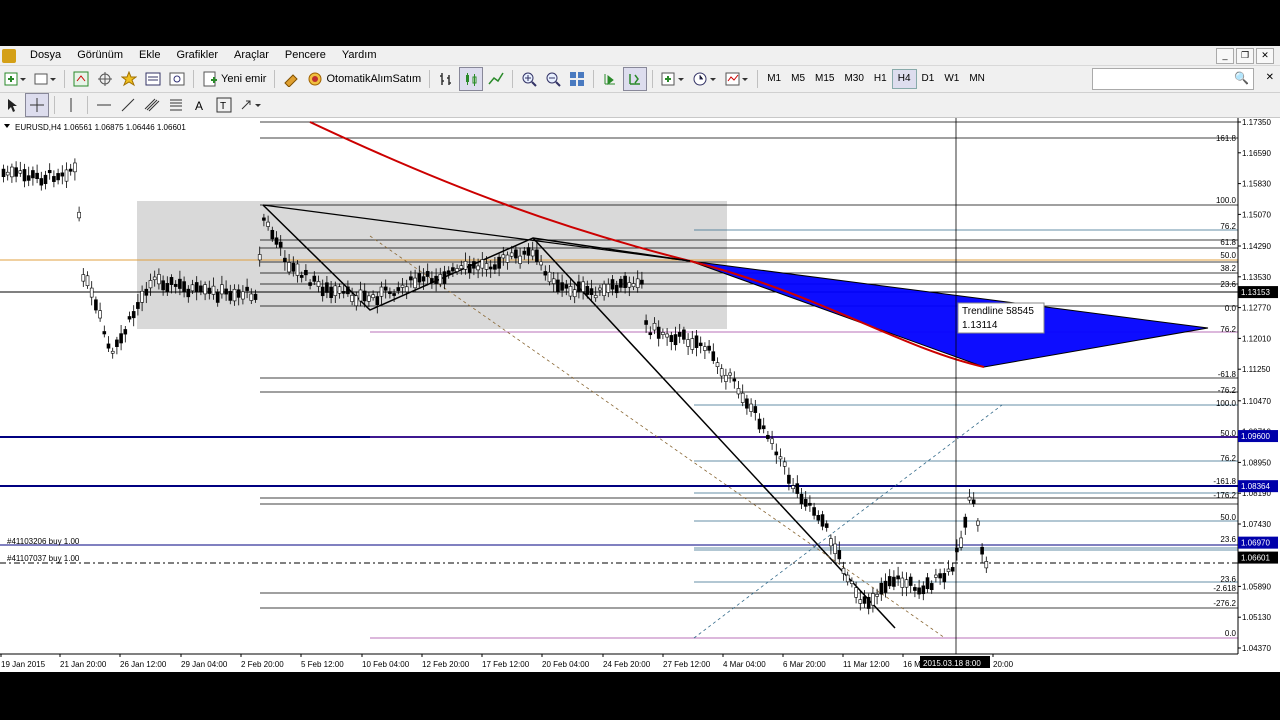 The image size is (1280, 720). What do you see at coordinates (635, 79) in the screenshot?
I see `autoscroll-icon` at bounding box center [635, 79].